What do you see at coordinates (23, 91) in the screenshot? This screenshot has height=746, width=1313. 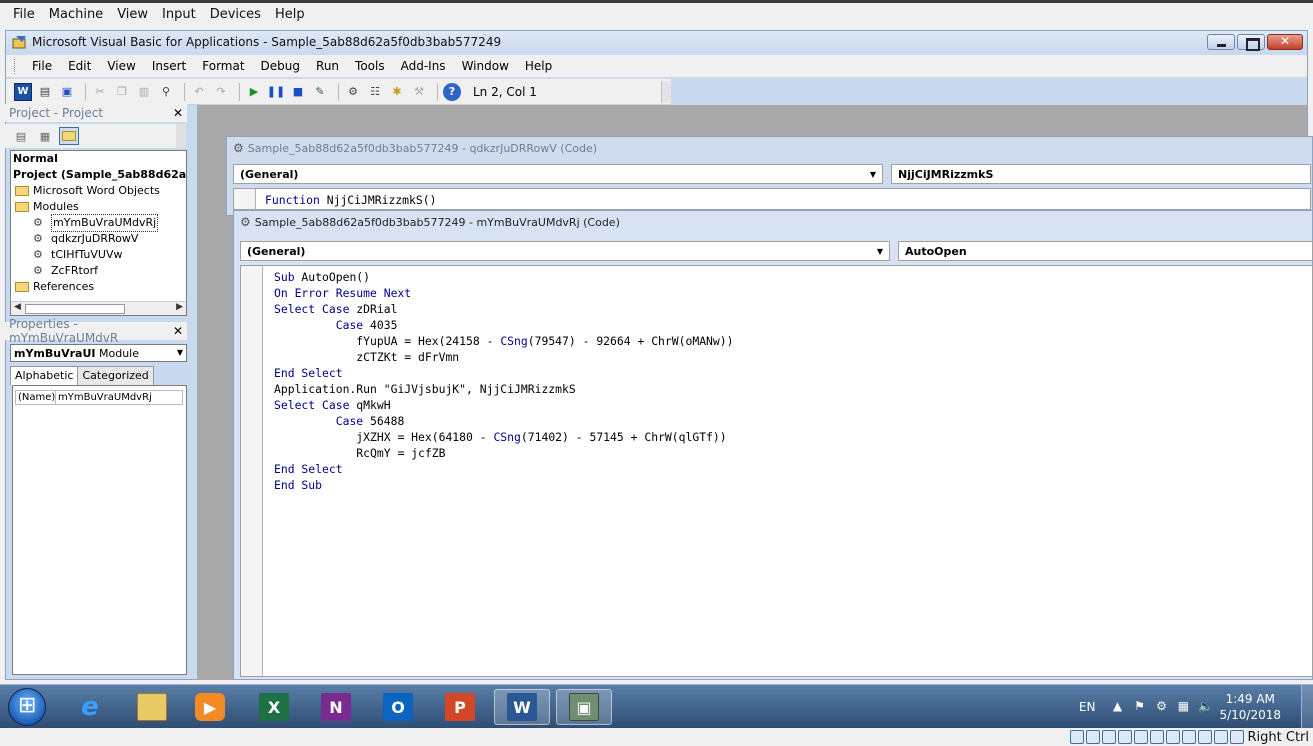 I see `view-word-icon: W` at bounding box center [23, 91].